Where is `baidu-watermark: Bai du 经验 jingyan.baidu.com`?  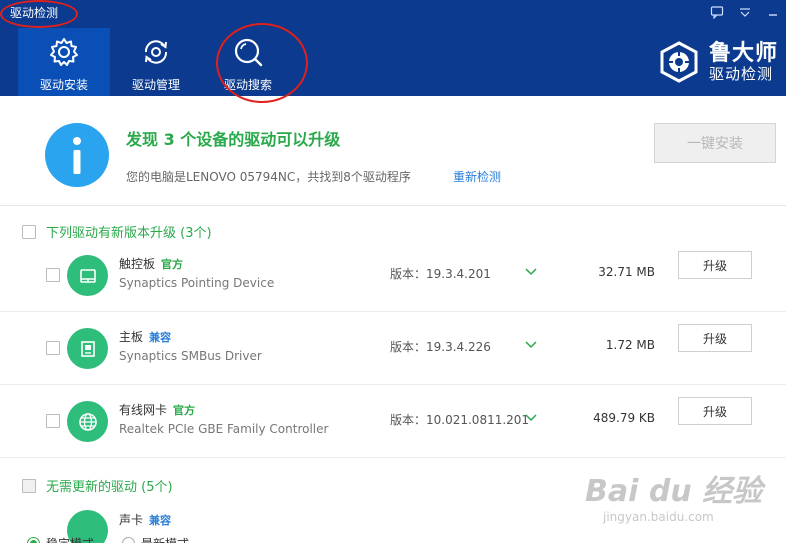 baidu-watermark: Bai du 经验 jingyan.baidu.com is located at coordinates (682, 496).